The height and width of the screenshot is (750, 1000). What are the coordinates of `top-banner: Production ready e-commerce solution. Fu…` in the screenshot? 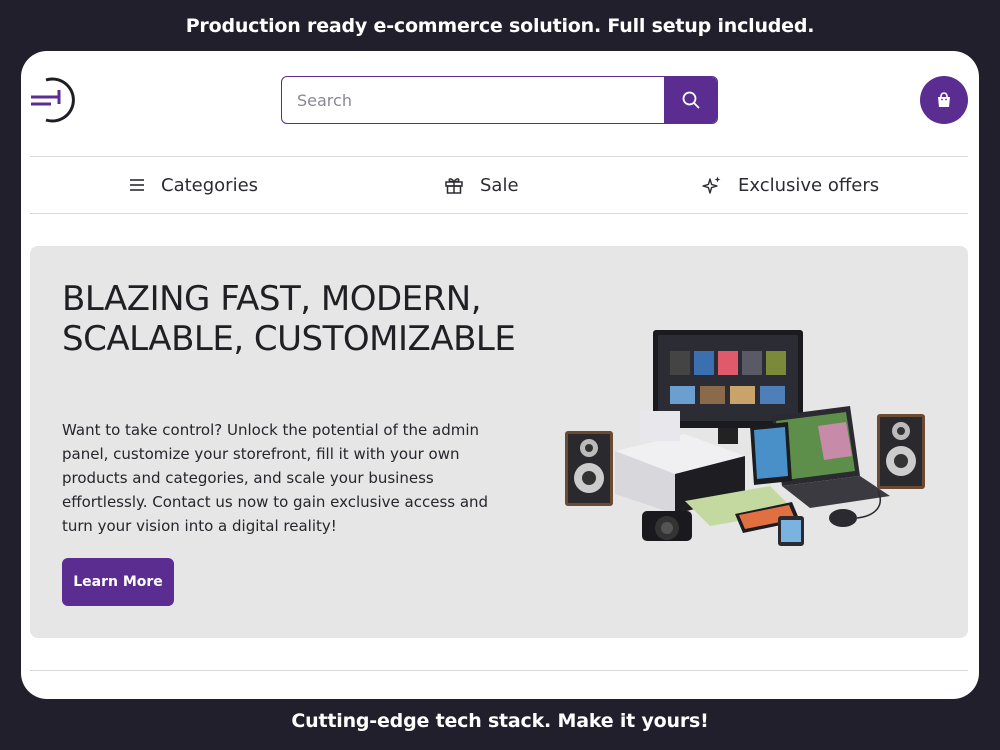 It's located at (500, 26).